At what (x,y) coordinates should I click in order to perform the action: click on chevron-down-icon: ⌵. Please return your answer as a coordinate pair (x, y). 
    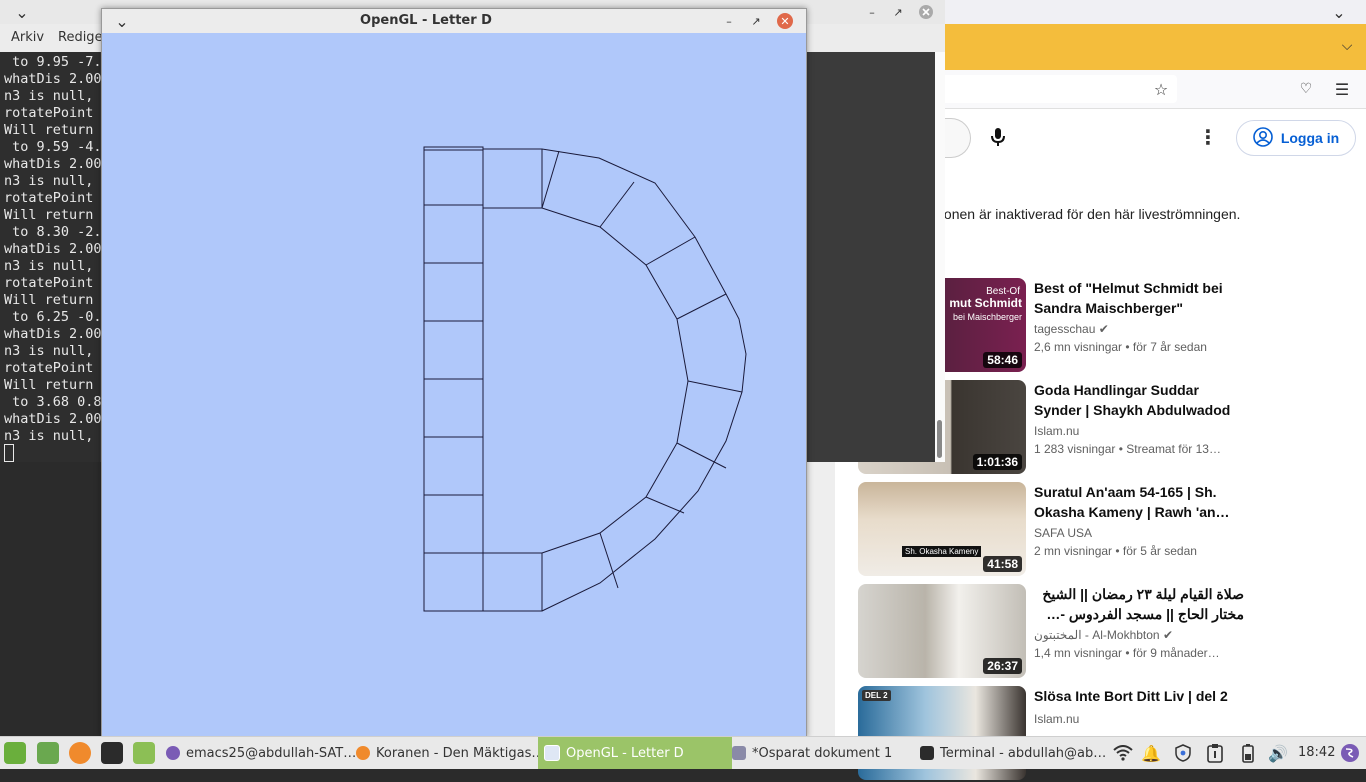
    Looking at the image, I should click on (1347, 46).